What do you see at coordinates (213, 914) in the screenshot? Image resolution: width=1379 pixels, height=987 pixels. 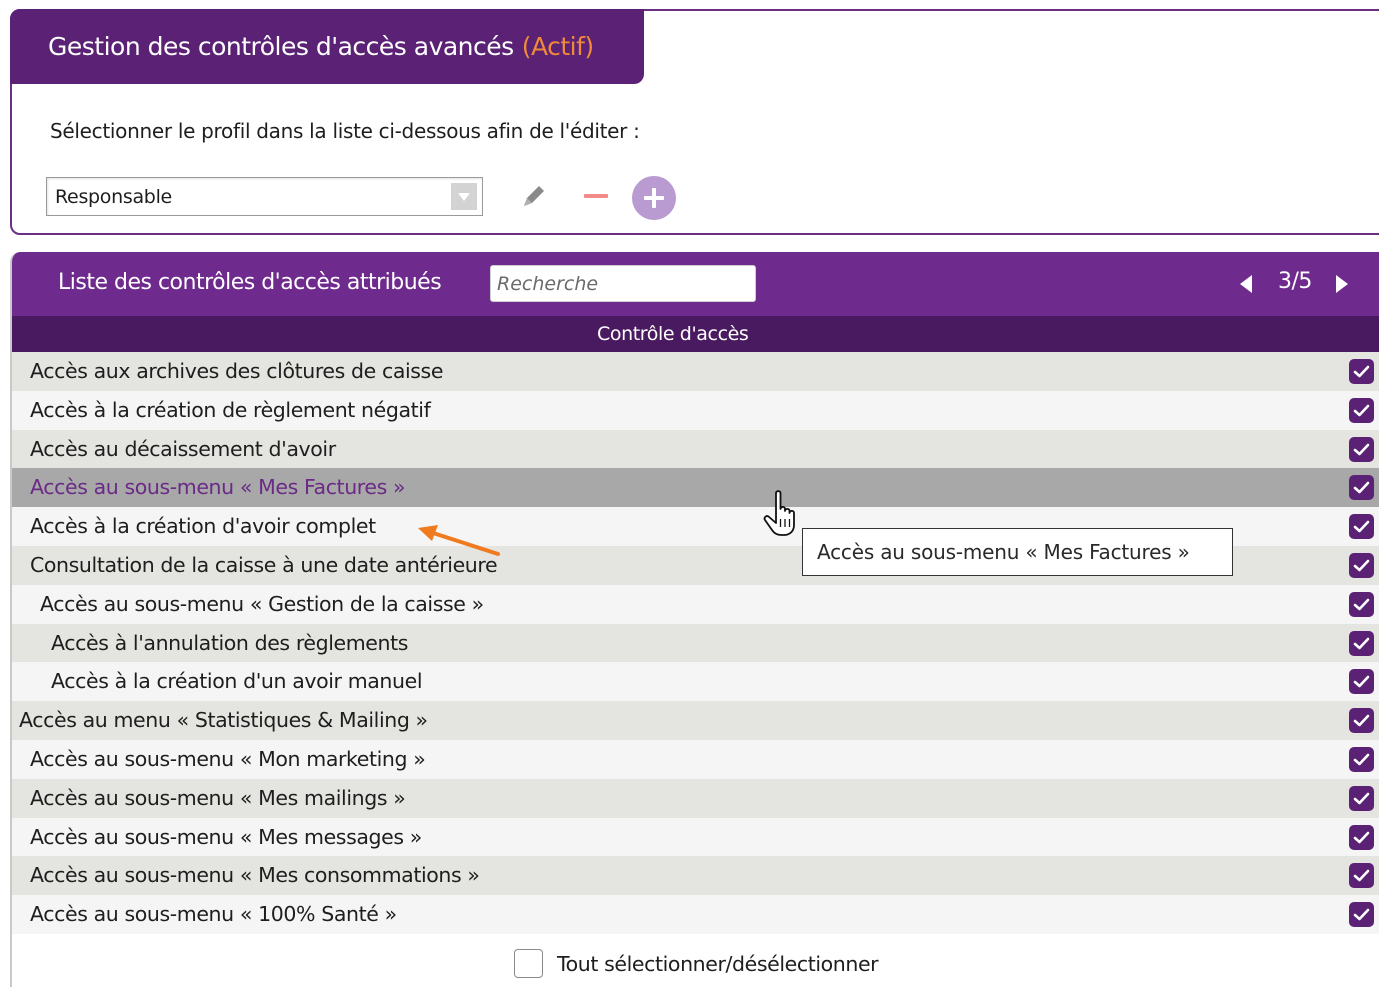 I see `row-label: Accès au sous-menu « 100% Santé »` at bounding box center [213, 914].